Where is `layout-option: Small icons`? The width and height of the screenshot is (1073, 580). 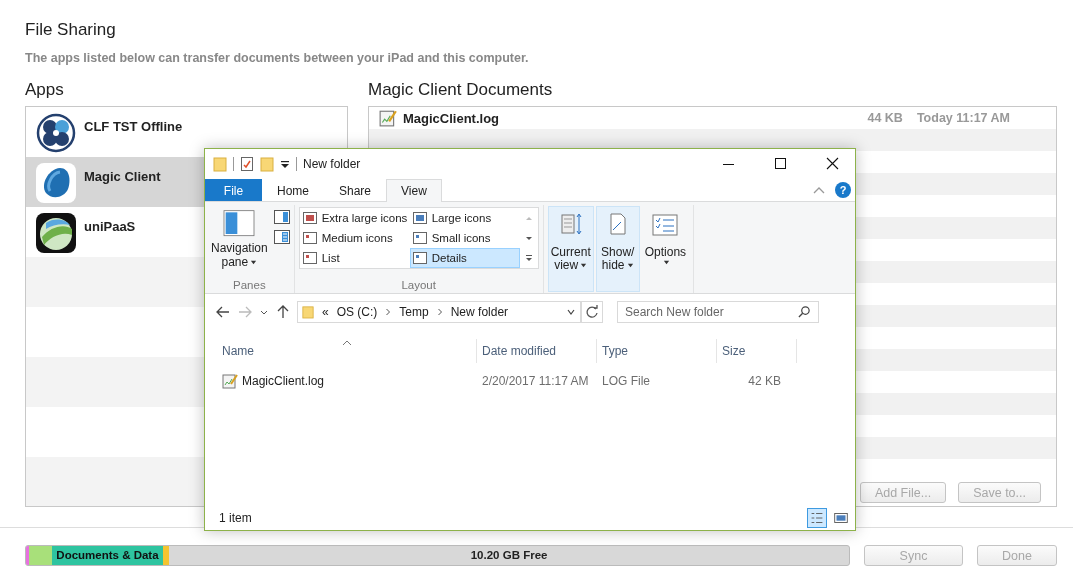 layout-option: Small icons is located at coordinates (464, 238).